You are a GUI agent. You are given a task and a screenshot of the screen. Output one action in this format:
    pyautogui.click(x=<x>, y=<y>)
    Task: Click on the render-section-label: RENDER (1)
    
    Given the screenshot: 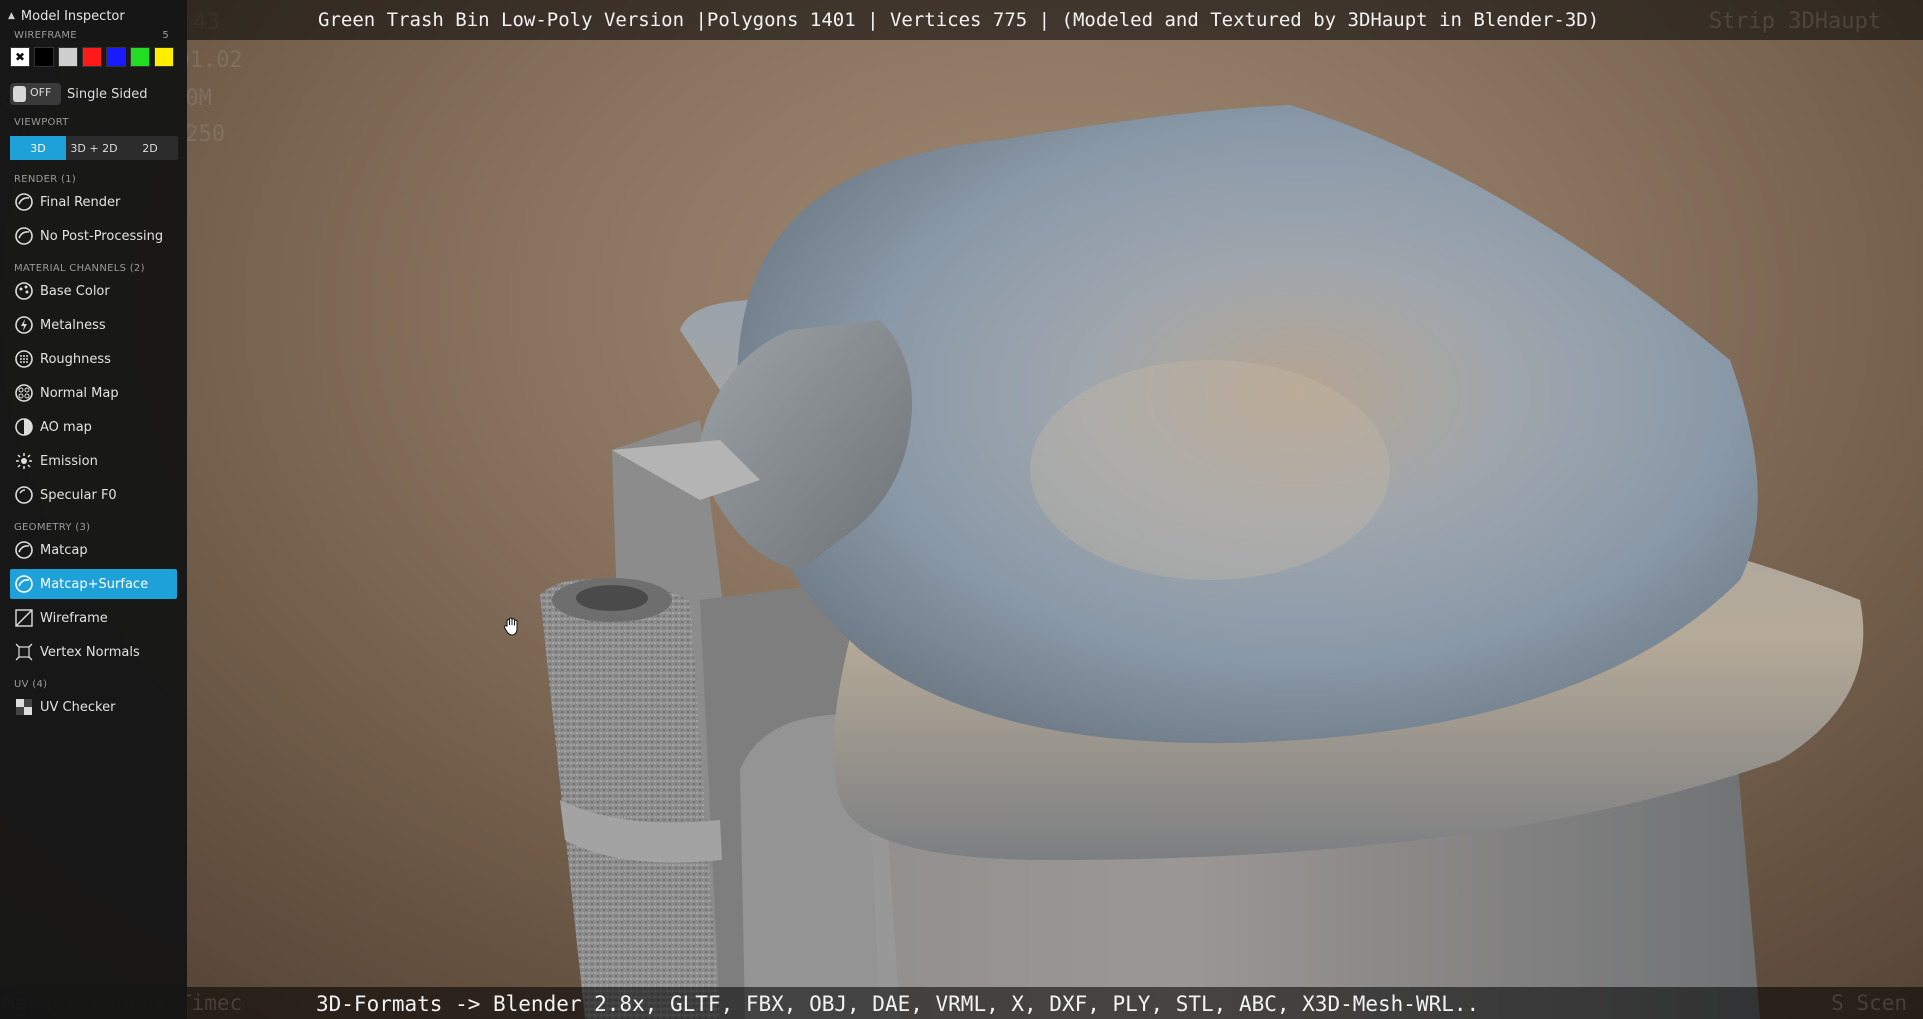 What is the action you would take?
    pyautogui.click(x=45, y=179)
    